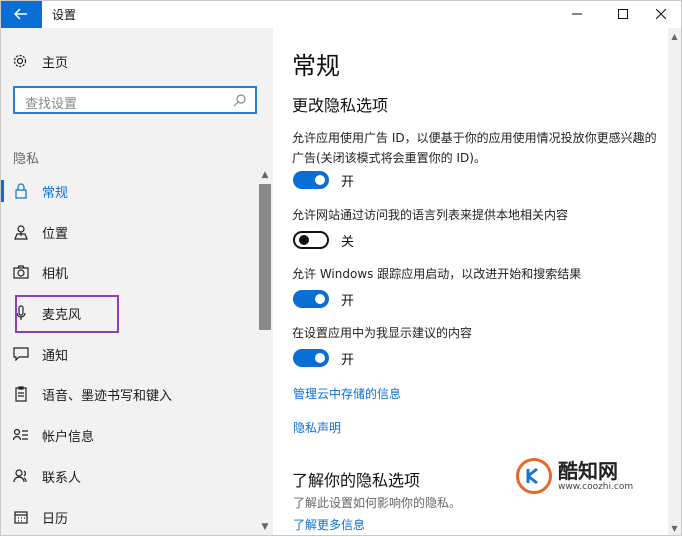  Describe the element at coordinates (340, 105) in the screenshot. I see `section-subtitle: 更改隐私选项` at that location.